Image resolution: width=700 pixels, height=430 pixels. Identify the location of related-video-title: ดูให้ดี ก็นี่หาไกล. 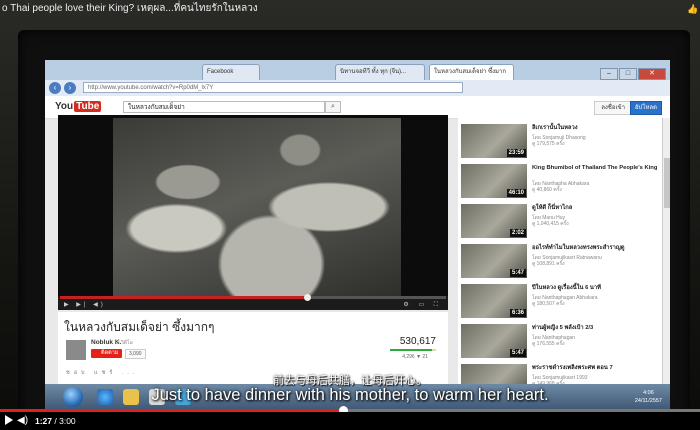
(596, 208).